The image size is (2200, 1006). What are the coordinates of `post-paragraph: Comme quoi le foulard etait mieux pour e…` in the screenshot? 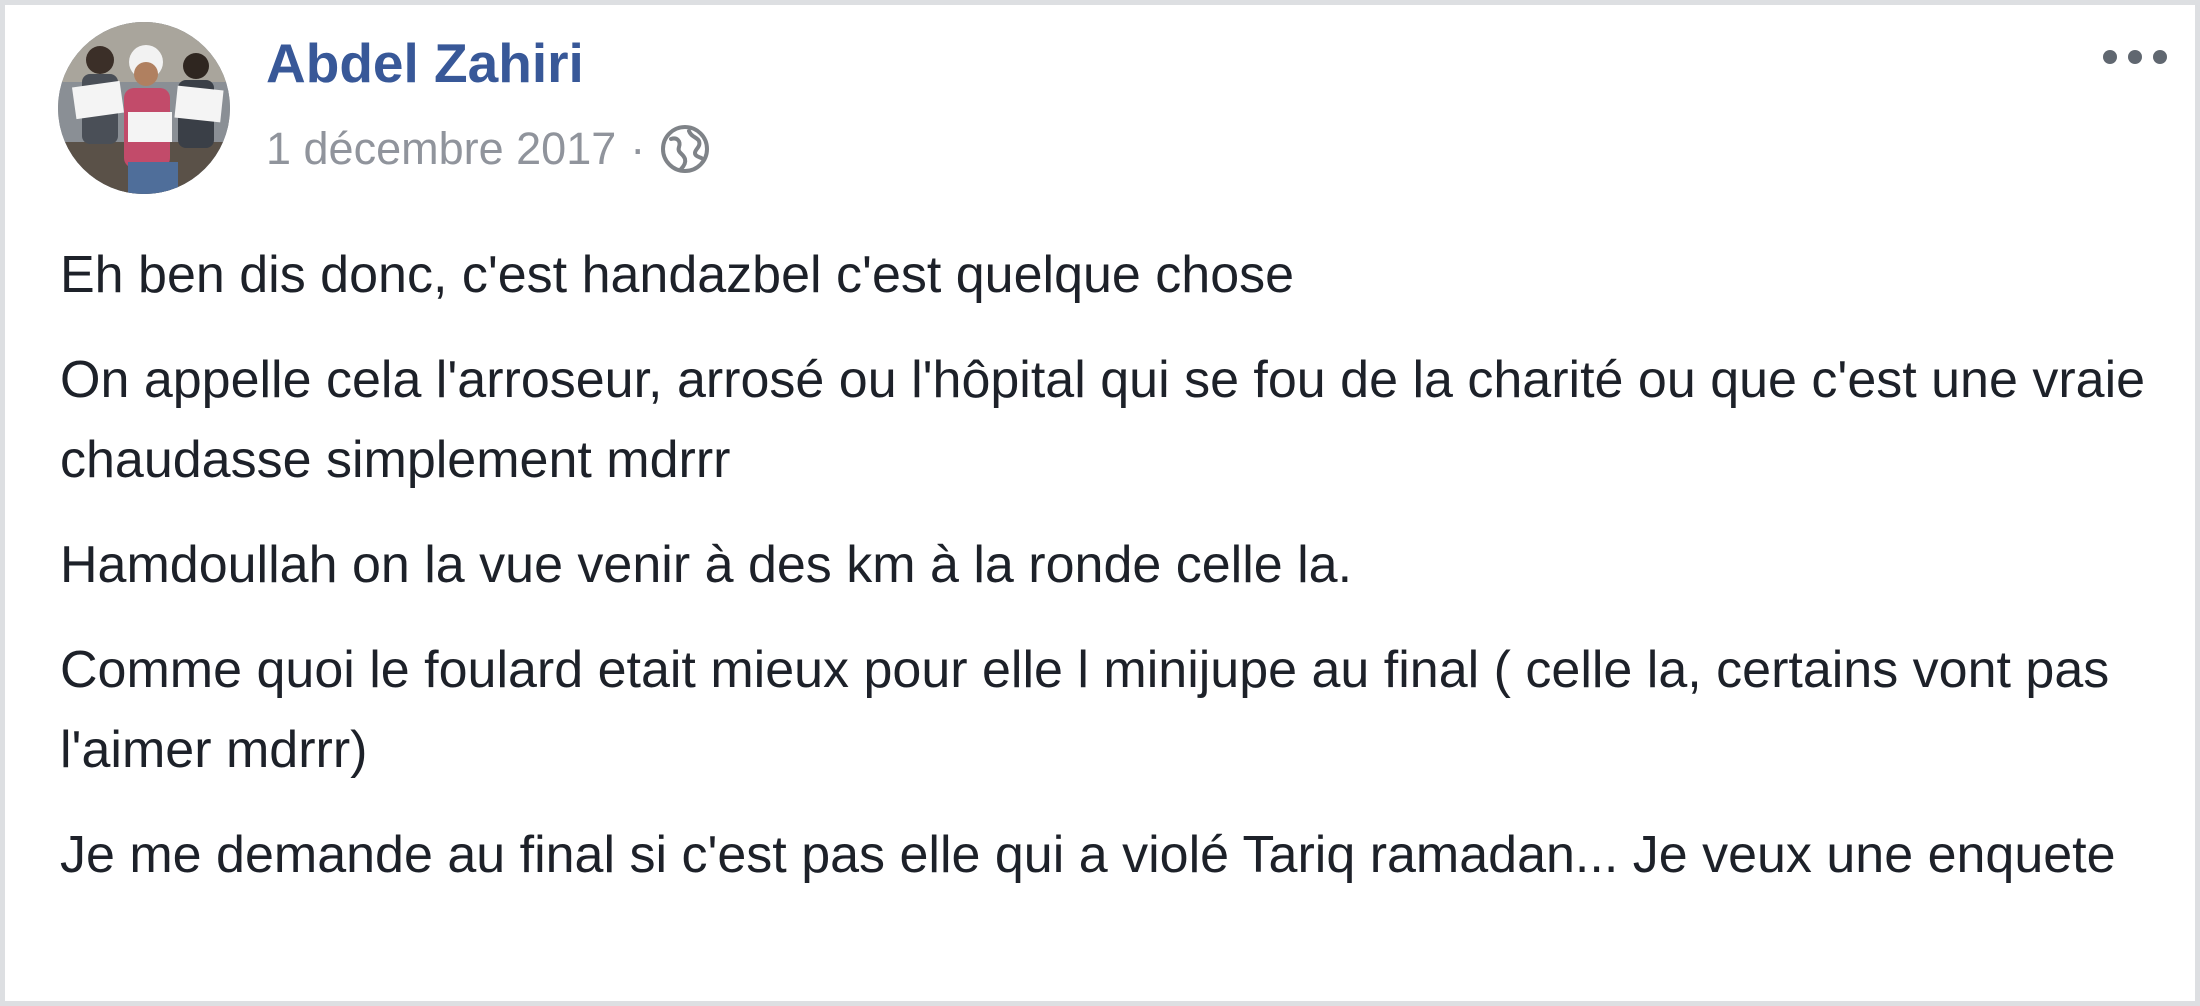 It's located at (1085, 710).